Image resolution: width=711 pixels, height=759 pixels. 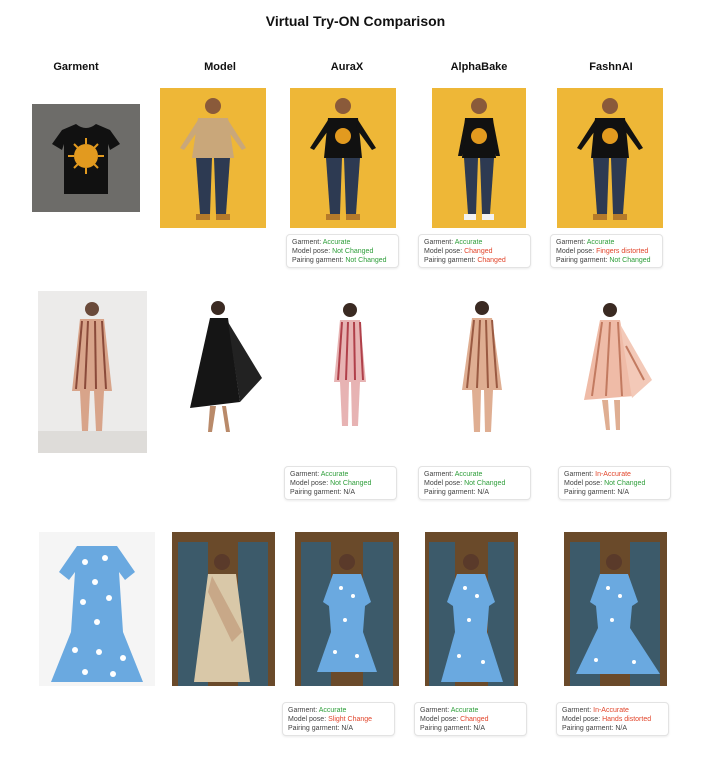 I want to click on fashnai-result-row3, so click(x=615, y=609).